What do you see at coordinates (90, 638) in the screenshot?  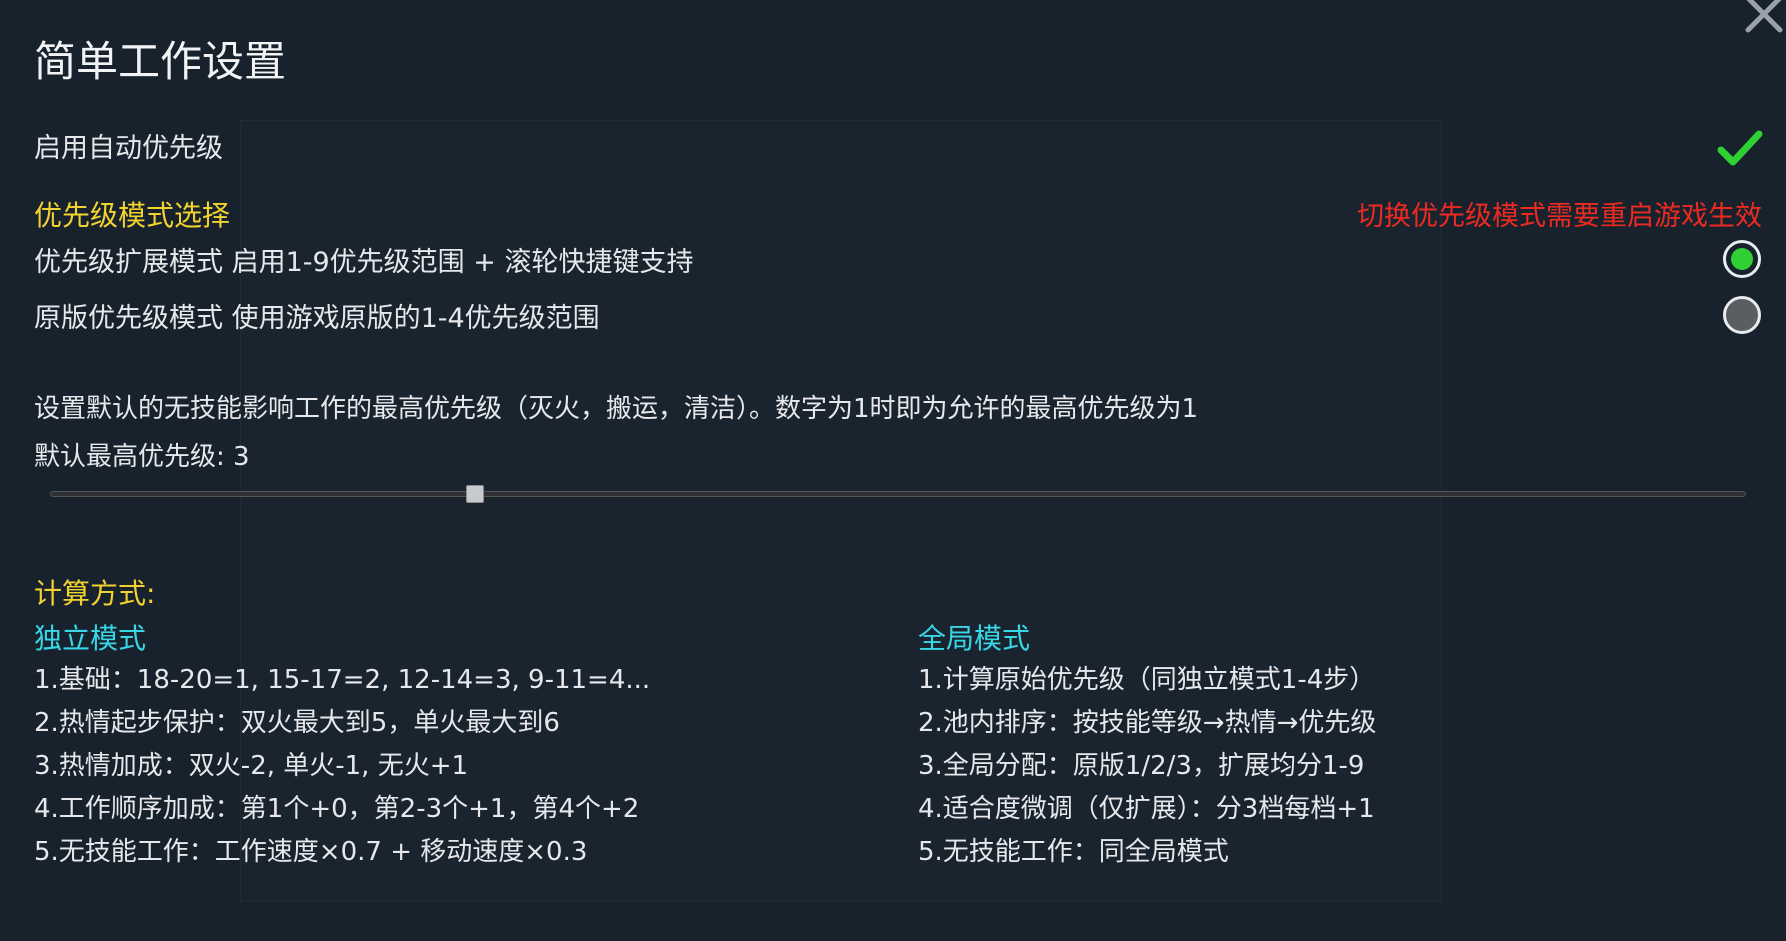 I see `independent-mode-heading: 独立模式` at bounding box center [90, 638].